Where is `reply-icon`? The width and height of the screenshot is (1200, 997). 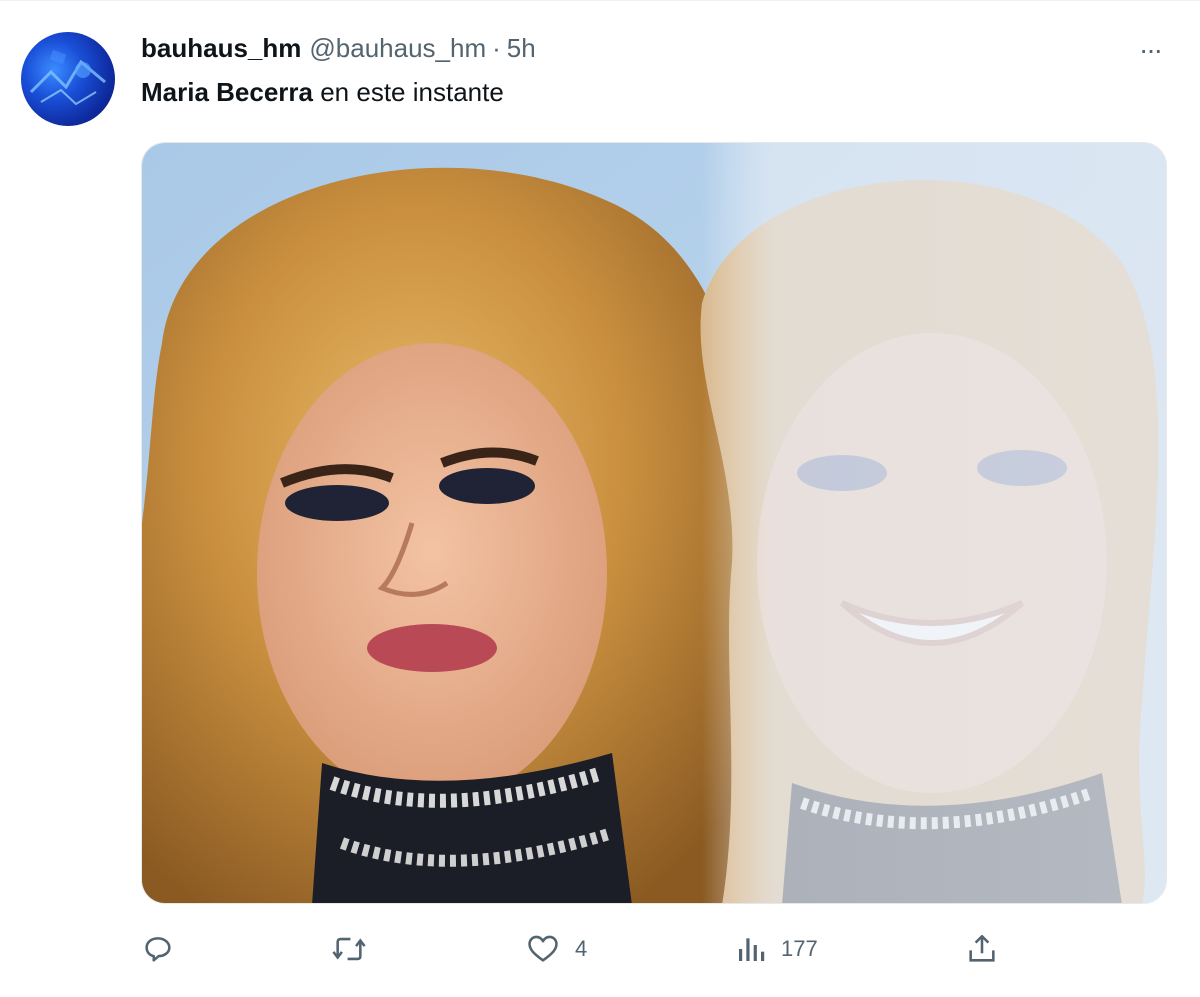
reply-icon is located at coordinates (158, 949).